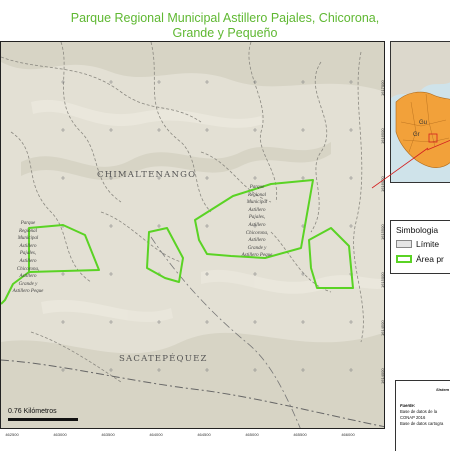 This screenshot has width=450, height=451. I want to click on coordinate-system-label: Sistem, so click(443, 389).